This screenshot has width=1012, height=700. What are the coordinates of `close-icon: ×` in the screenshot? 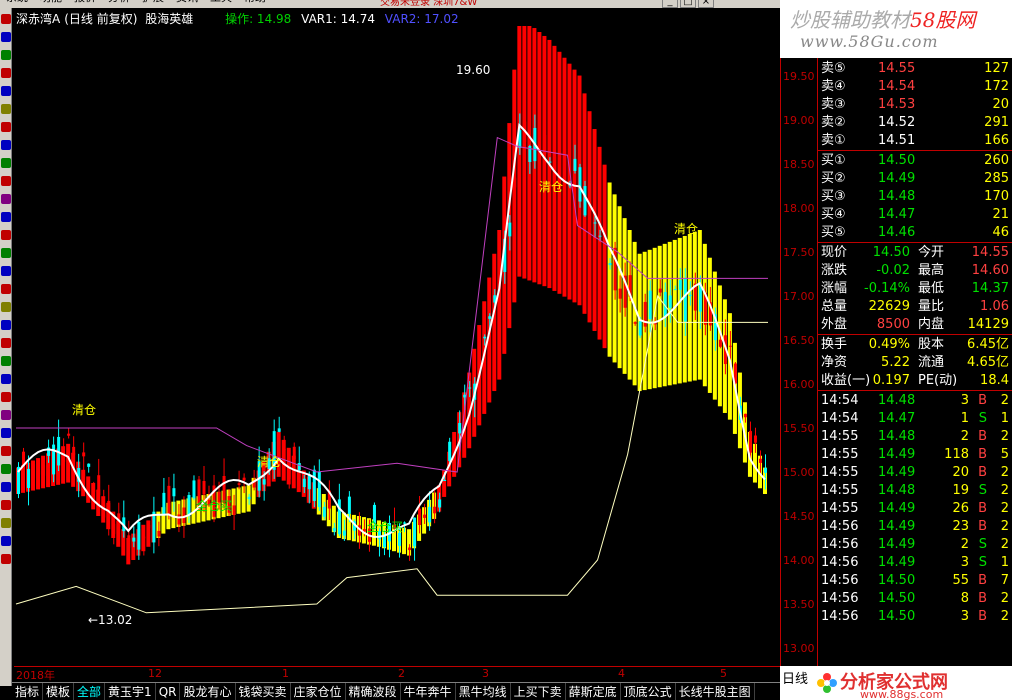 It's located at (706, 4).